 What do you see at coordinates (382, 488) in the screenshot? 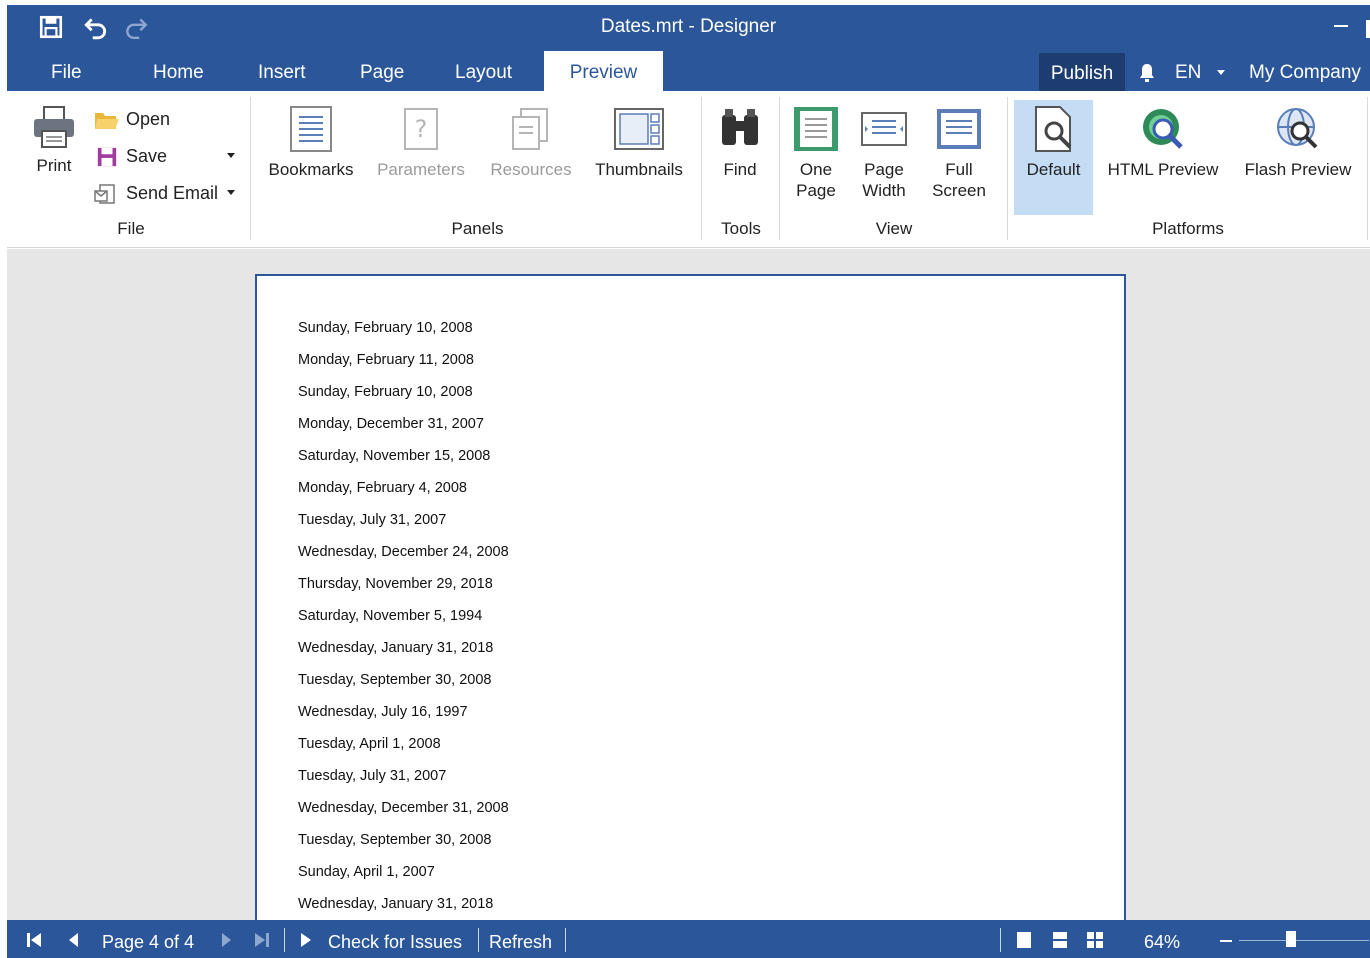
I see `report-date-line: Monday, February 4, 2008` at bounding box center [382, 488].